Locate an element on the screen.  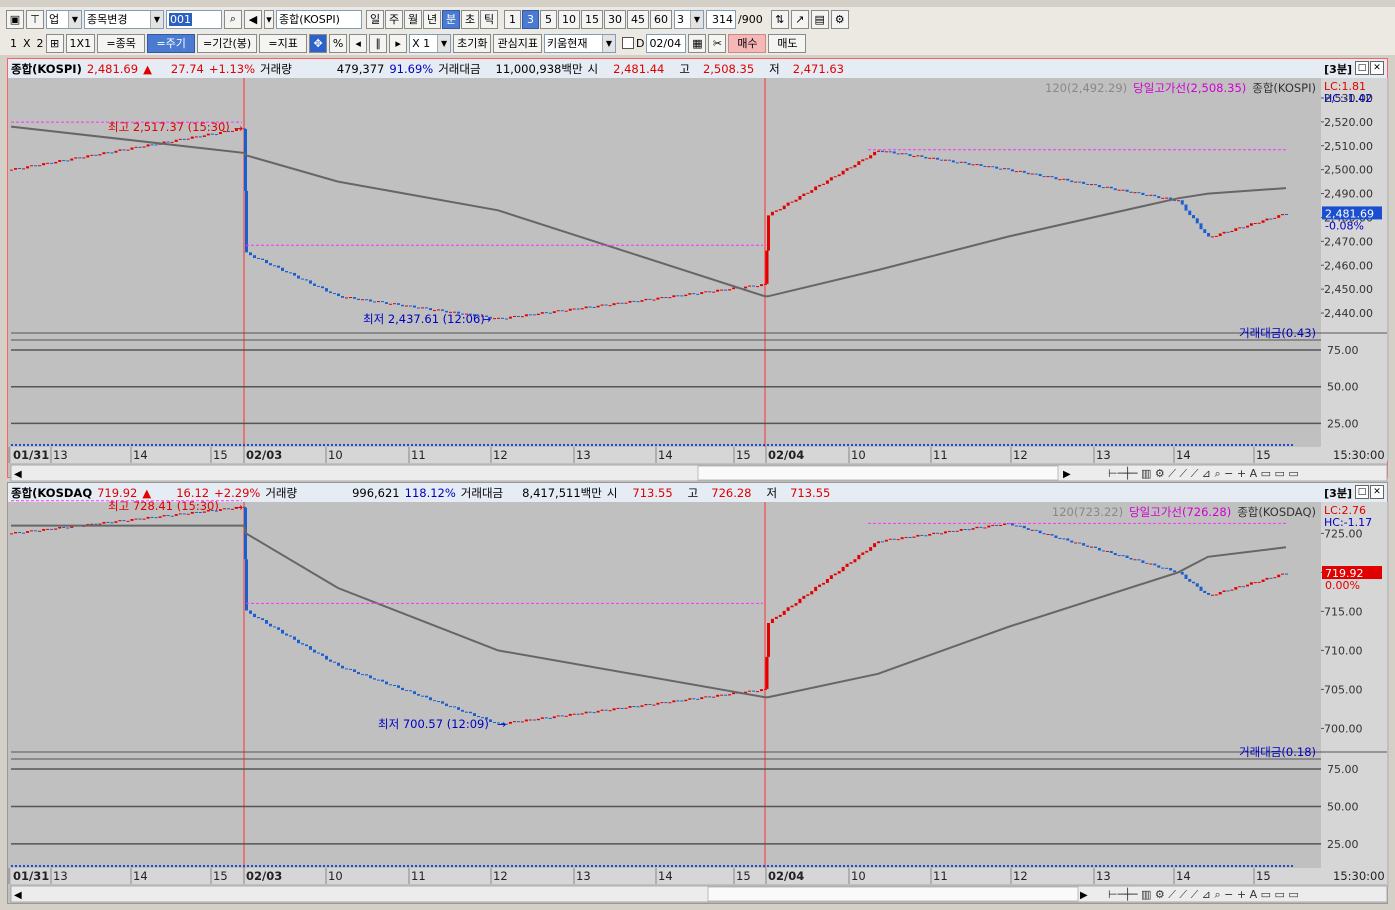
layout-1x1-button: 1X1 is located at coordinates (80, 43).